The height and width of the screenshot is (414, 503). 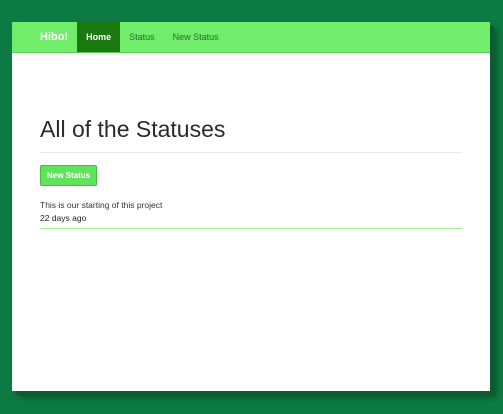 What do you see at coordinates (69, 175) in the screenshot?
I see `new-status-button: New Status` at bounding box center [69, 175].